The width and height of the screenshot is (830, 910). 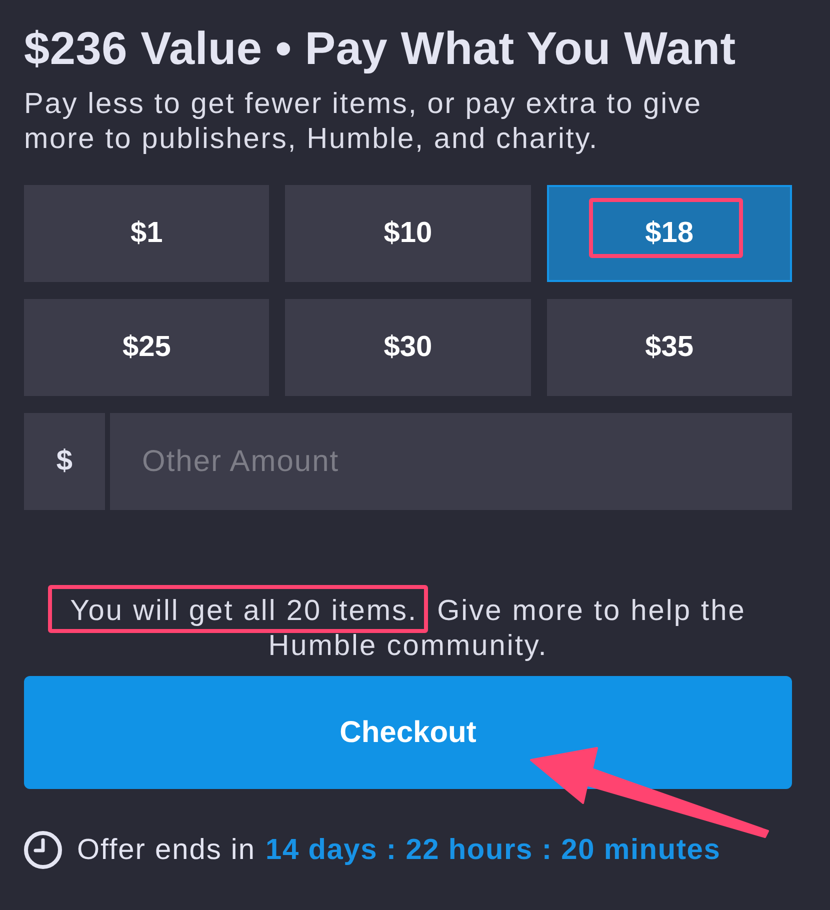 What do you see at coordinates (408, 233) in the screenshot?
I see `price-option-button: $10` at bounding box center [408, 233].